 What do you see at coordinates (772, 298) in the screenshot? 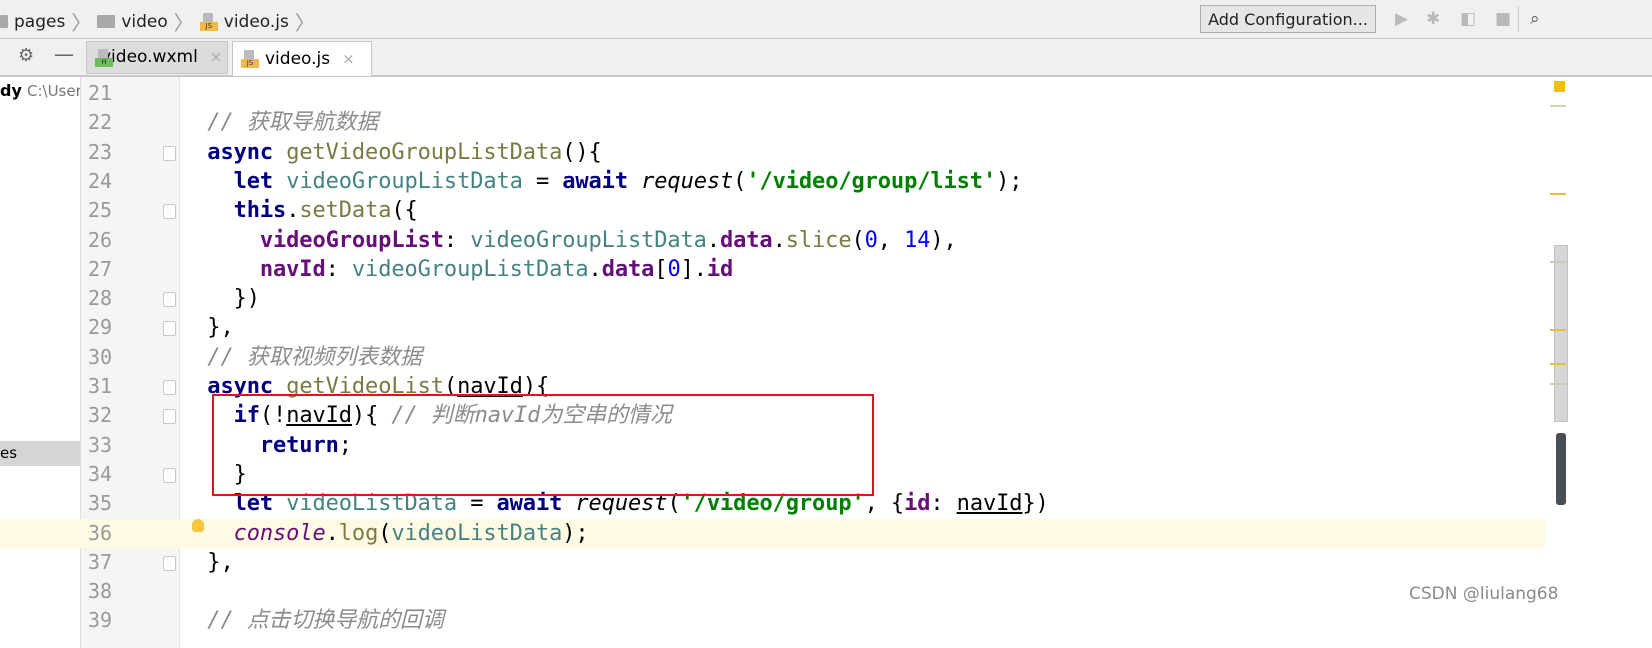
I see `code-line: 28 })` at bounding box center [772, 298].